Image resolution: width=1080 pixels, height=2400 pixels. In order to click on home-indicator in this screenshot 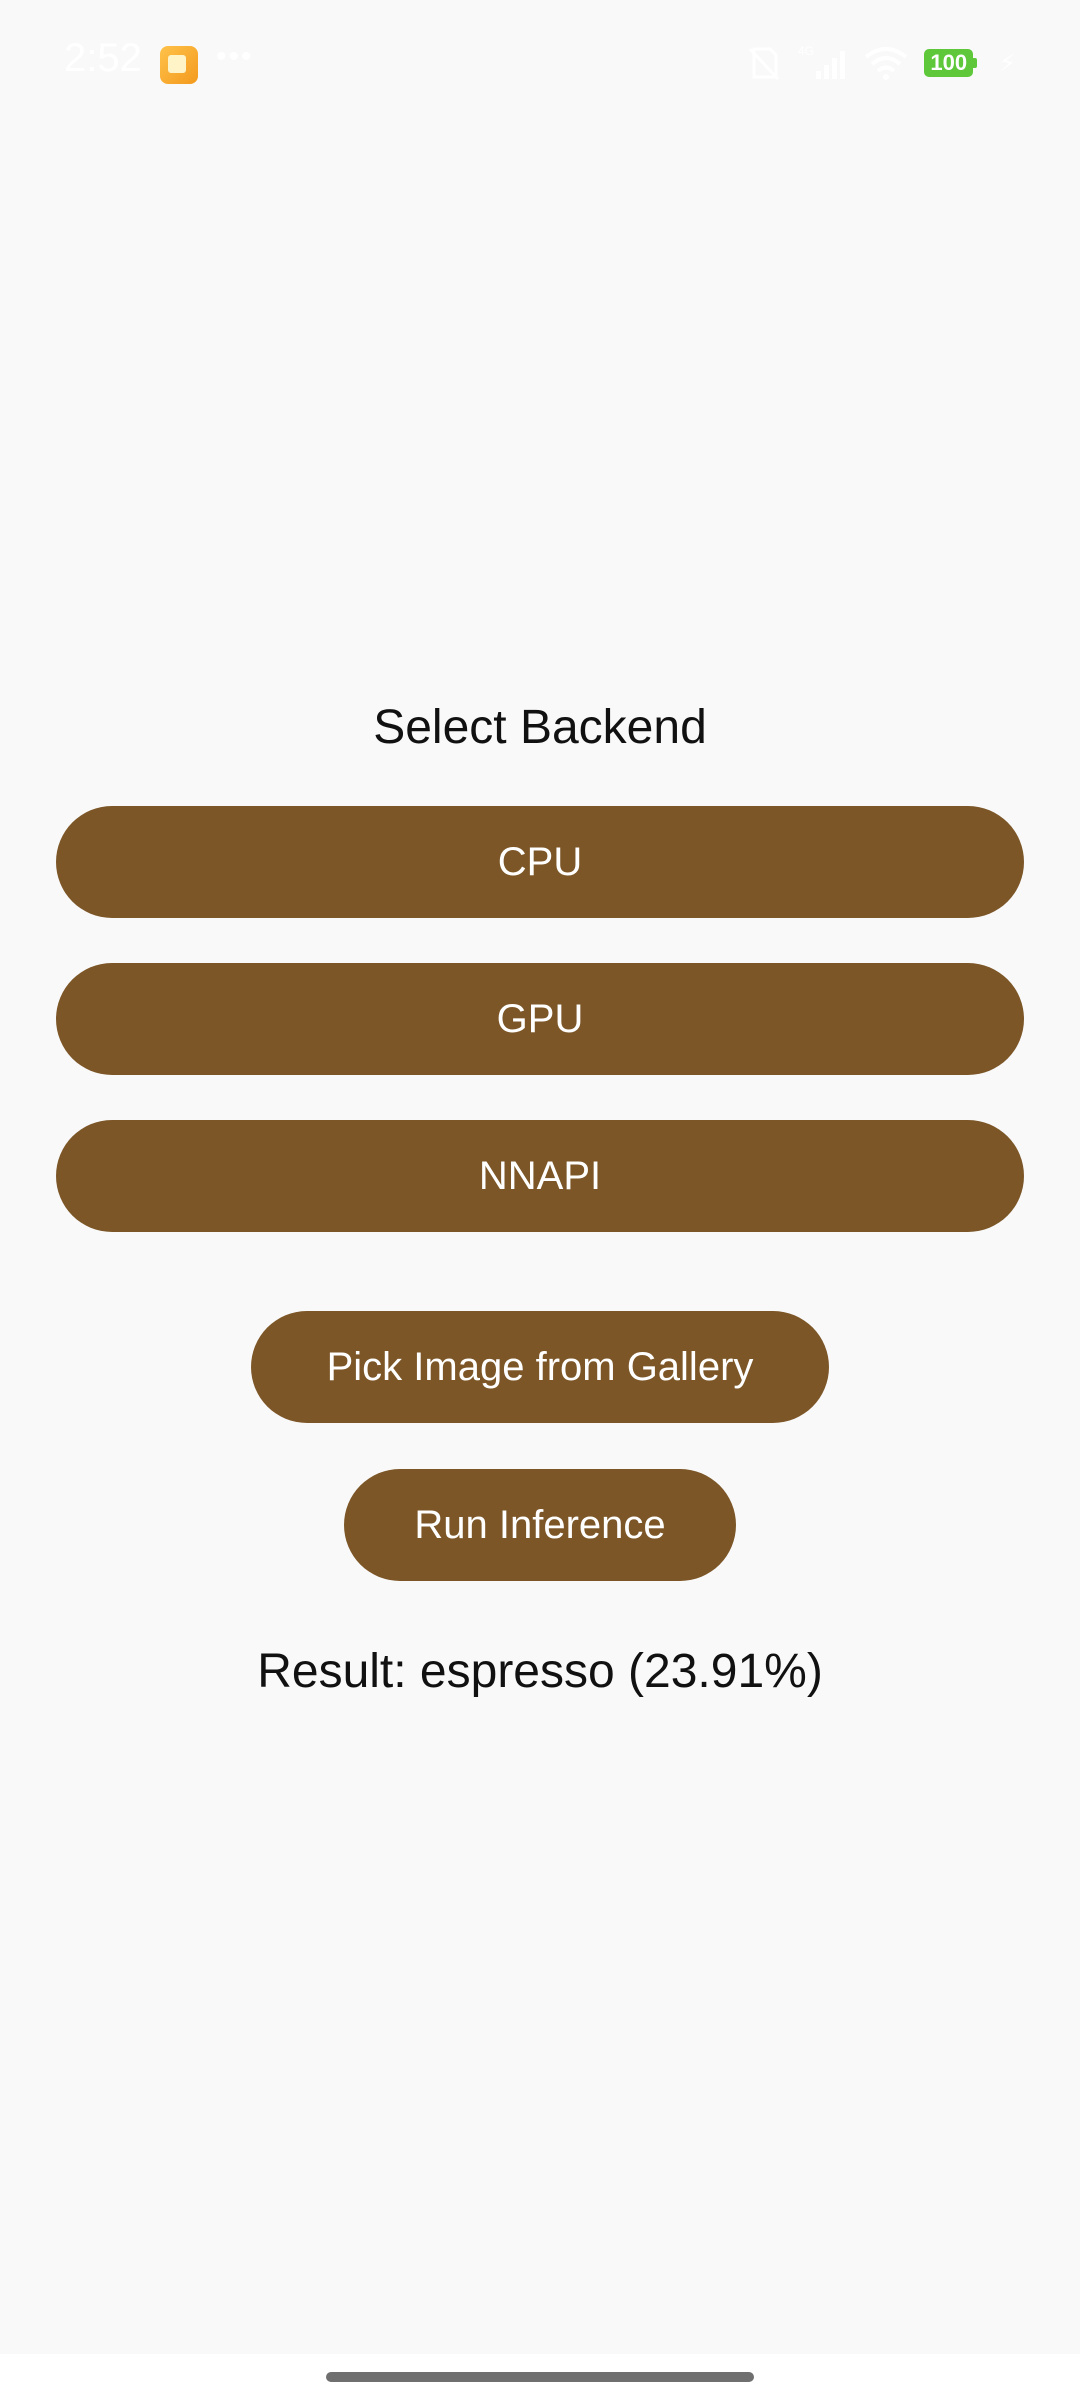, I will do `click(540, 2377)`.